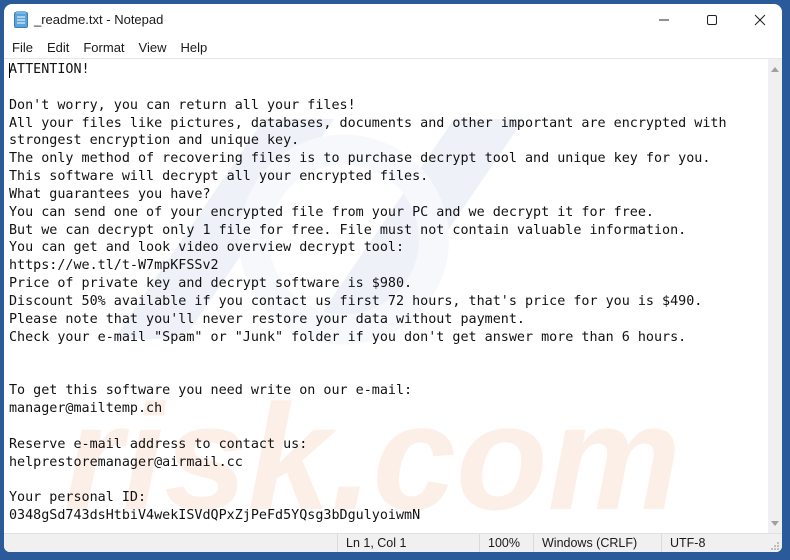 The height and width of the screenshot is (560, 790). I want to click on menu-view: View, so click(155, 47).